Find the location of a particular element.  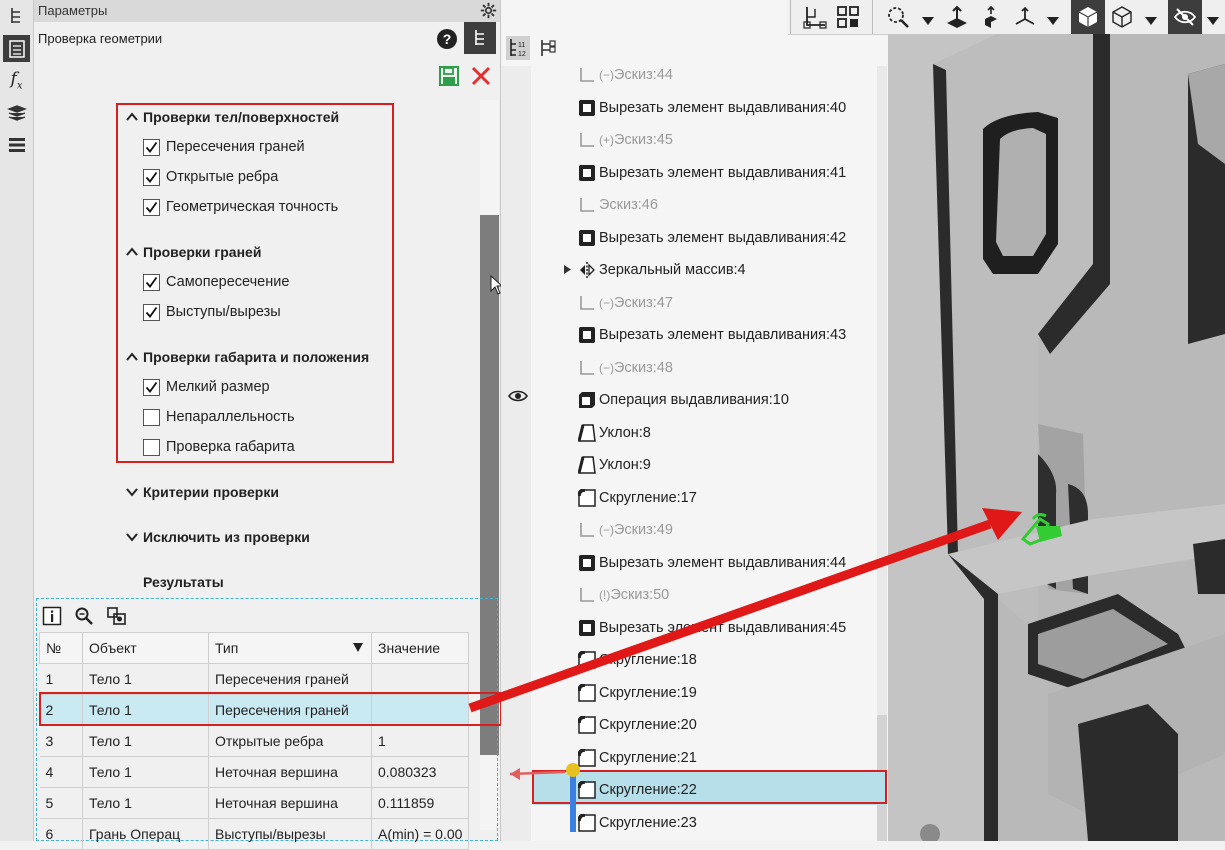

tree-item-label: Эскиз:45 is located at coordinates (643, 140).